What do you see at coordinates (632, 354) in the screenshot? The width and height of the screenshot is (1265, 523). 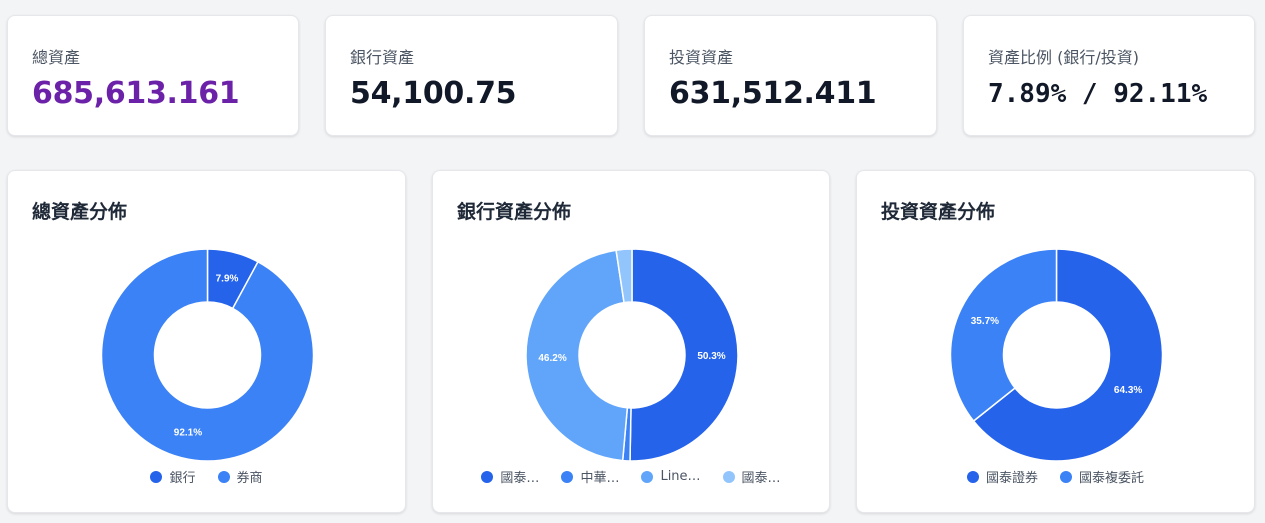 I see `donut-chart: 50.3% 46.2%` at bounding box center [632, 354].